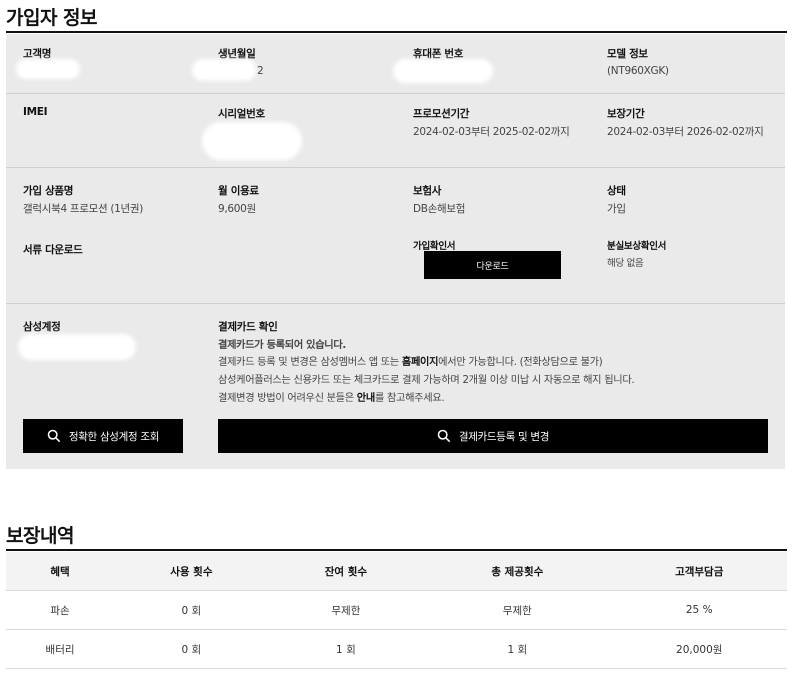 This screenshot has height=673, width=800. What do you see at coordinates (60, 610) in the screenshot?
I see `cell-benefit: 파손` at bounding box center [60, 610].